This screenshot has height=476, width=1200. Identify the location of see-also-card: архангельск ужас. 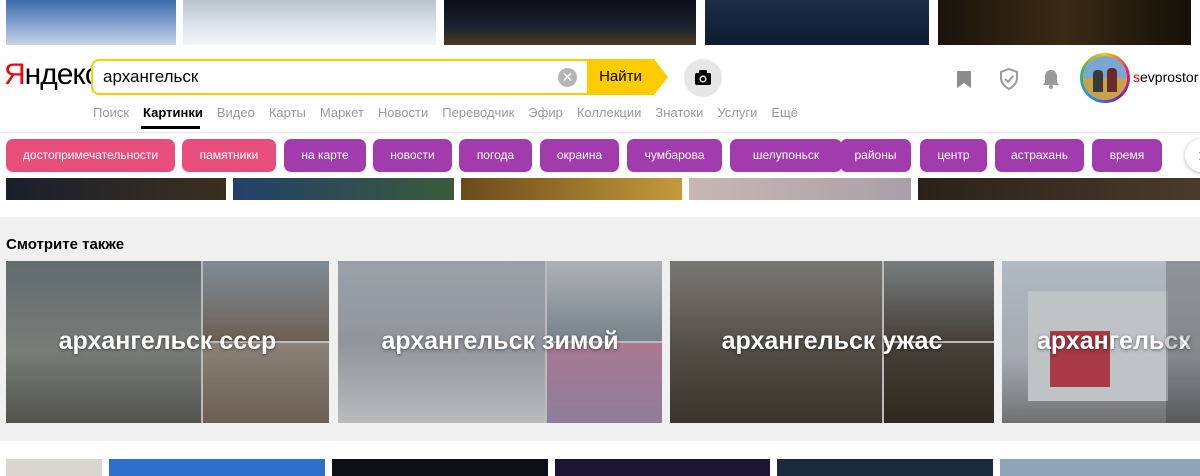
(832, 342).